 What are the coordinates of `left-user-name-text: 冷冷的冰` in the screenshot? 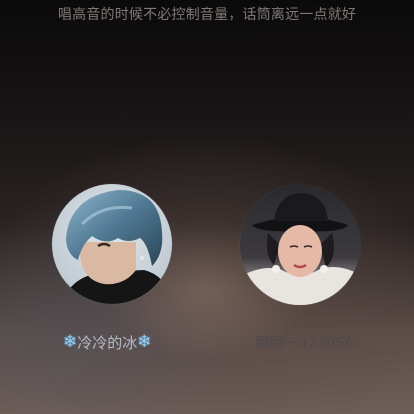 It's located at (107, 343).